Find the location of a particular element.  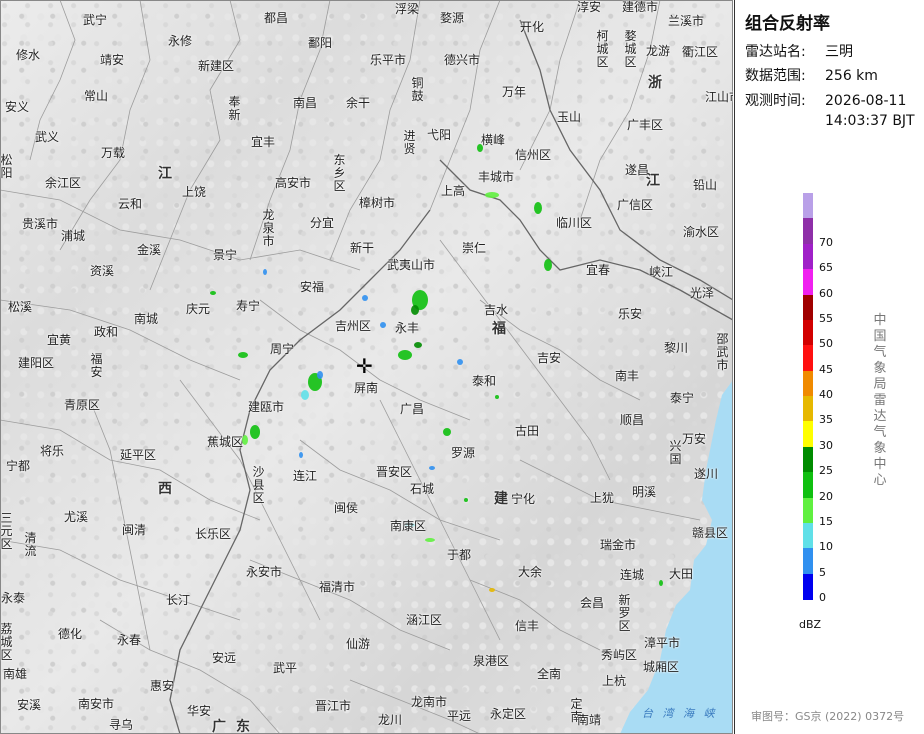

place-label: 延平区 is located at coordinates (138, 455).